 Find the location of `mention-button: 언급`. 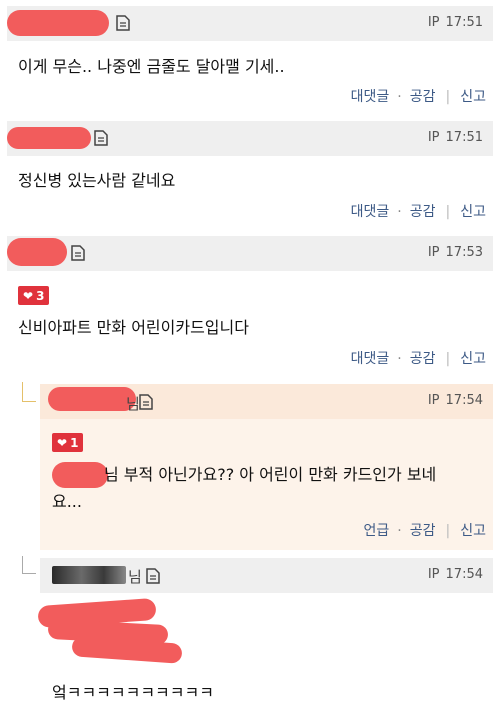

mention-button: 언급 is located at coordinates (377, 531).